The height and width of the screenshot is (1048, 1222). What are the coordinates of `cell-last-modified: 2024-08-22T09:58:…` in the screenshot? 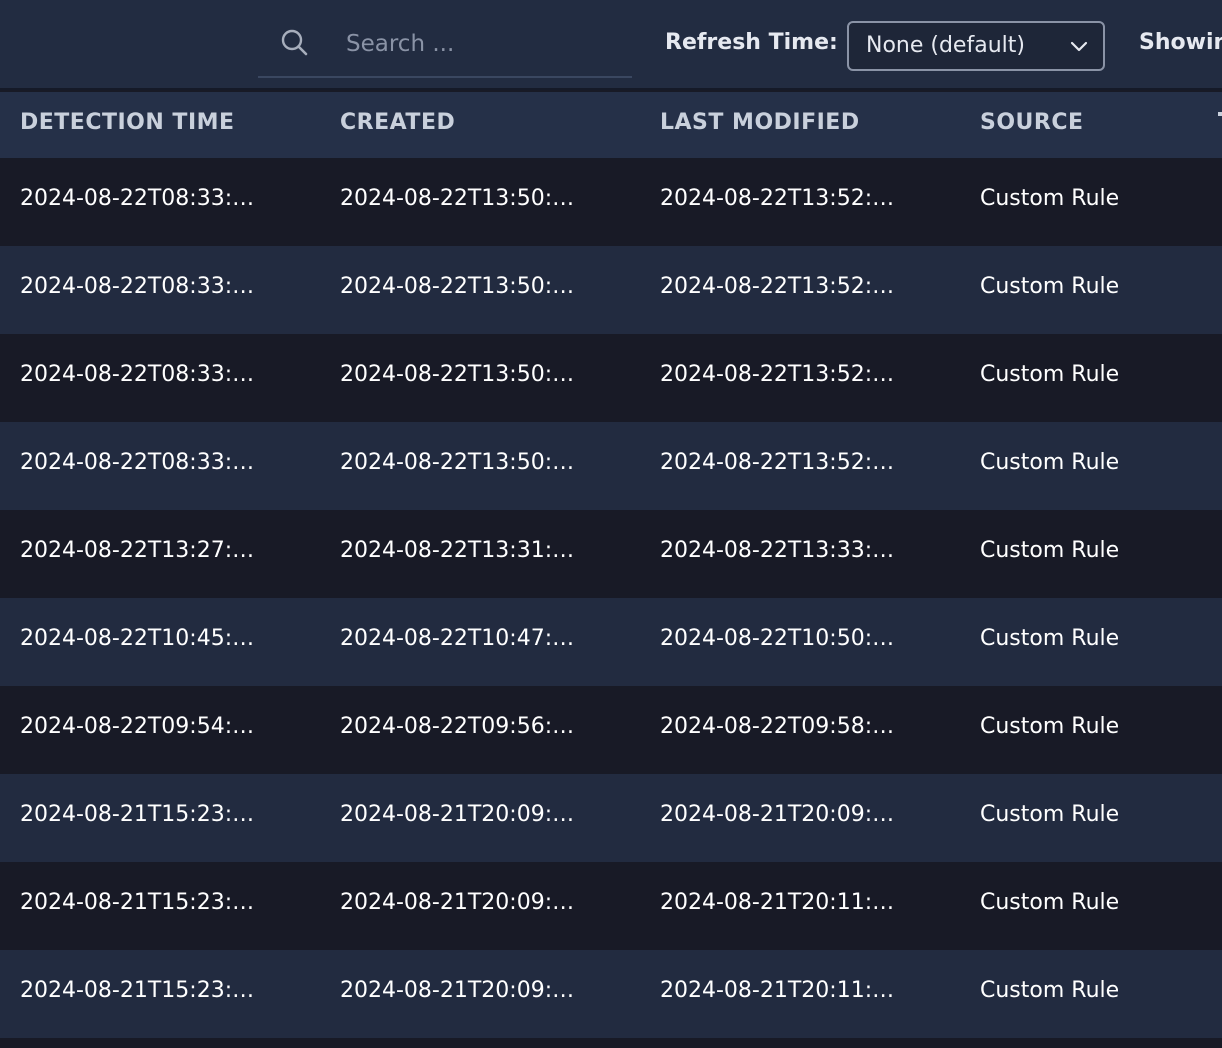 It's located at (777, 726).